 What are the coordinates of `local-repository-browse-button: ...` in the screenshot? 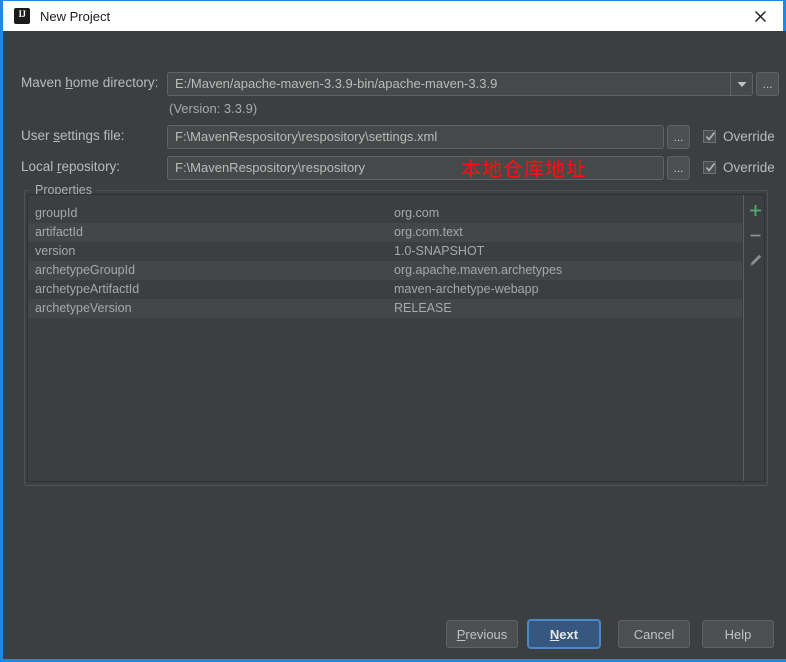 It's located at (678, 168).